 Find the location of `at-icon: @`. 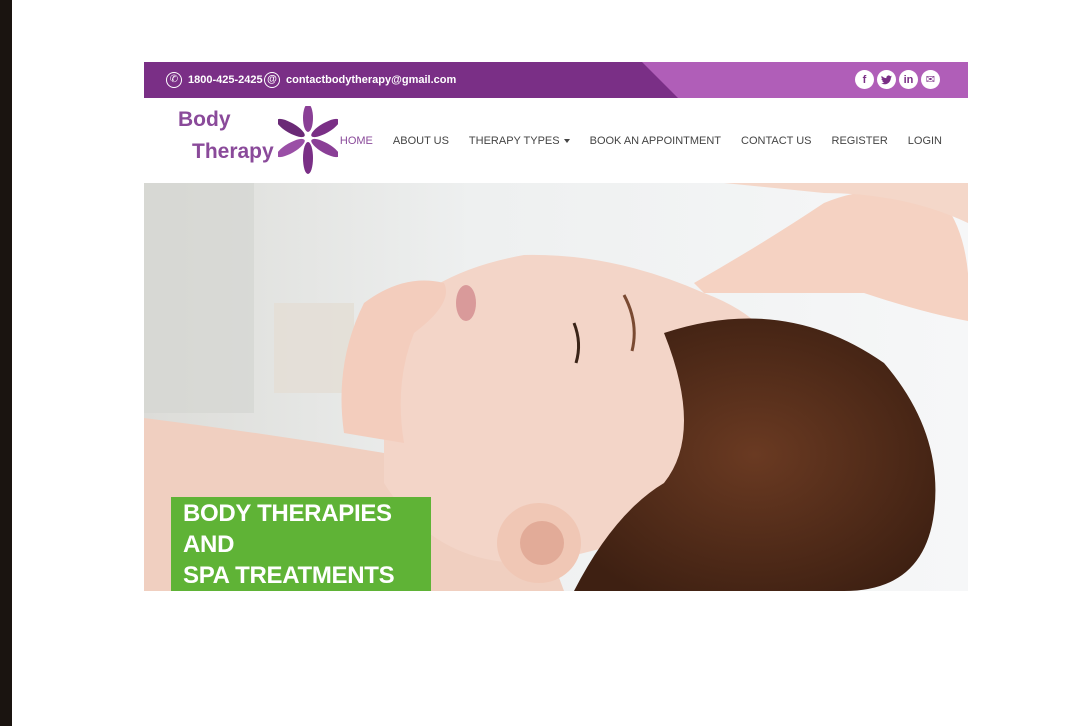

at-icon: @ is located at coordinates (272, 80).